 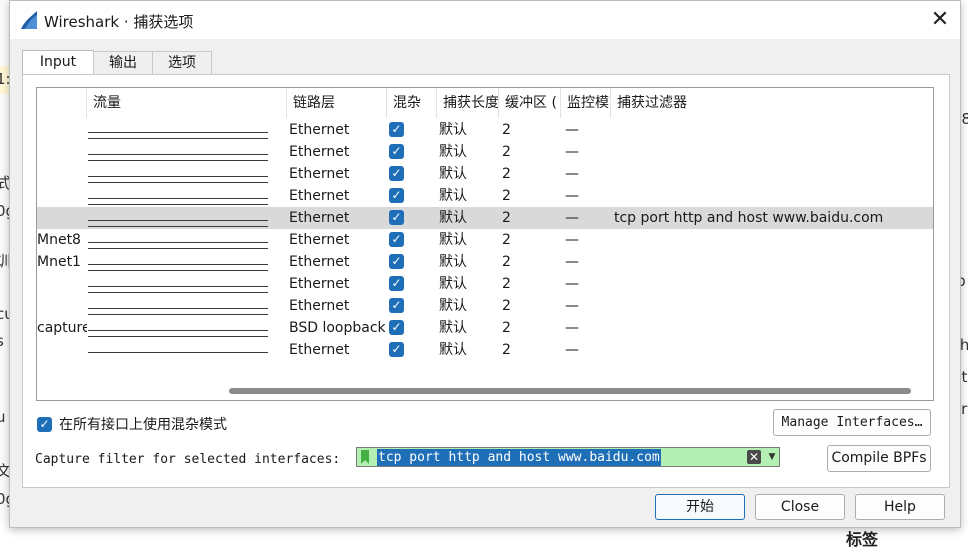 I want to click on compile-bpfs-button: Compile BPFs, so click(x=879, y=458).